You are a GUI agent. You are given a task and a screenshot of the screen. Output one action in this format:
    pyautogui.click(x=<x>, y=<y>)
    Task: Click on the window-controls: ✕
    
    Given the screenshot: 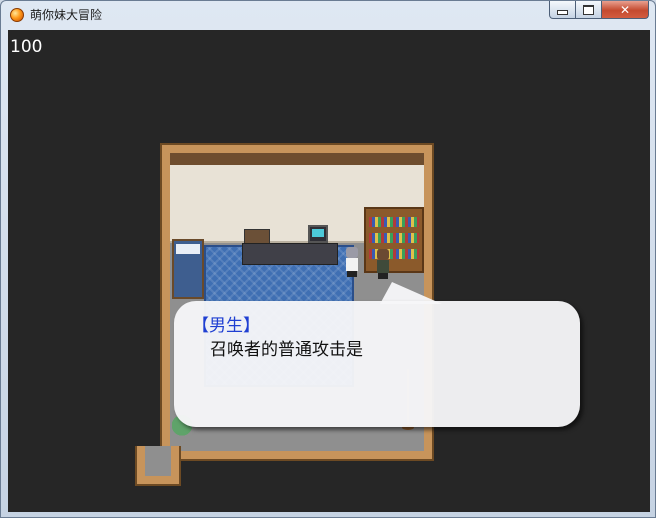 What is the action you would take?
    pyautogui.click(x=599, y=10)
    